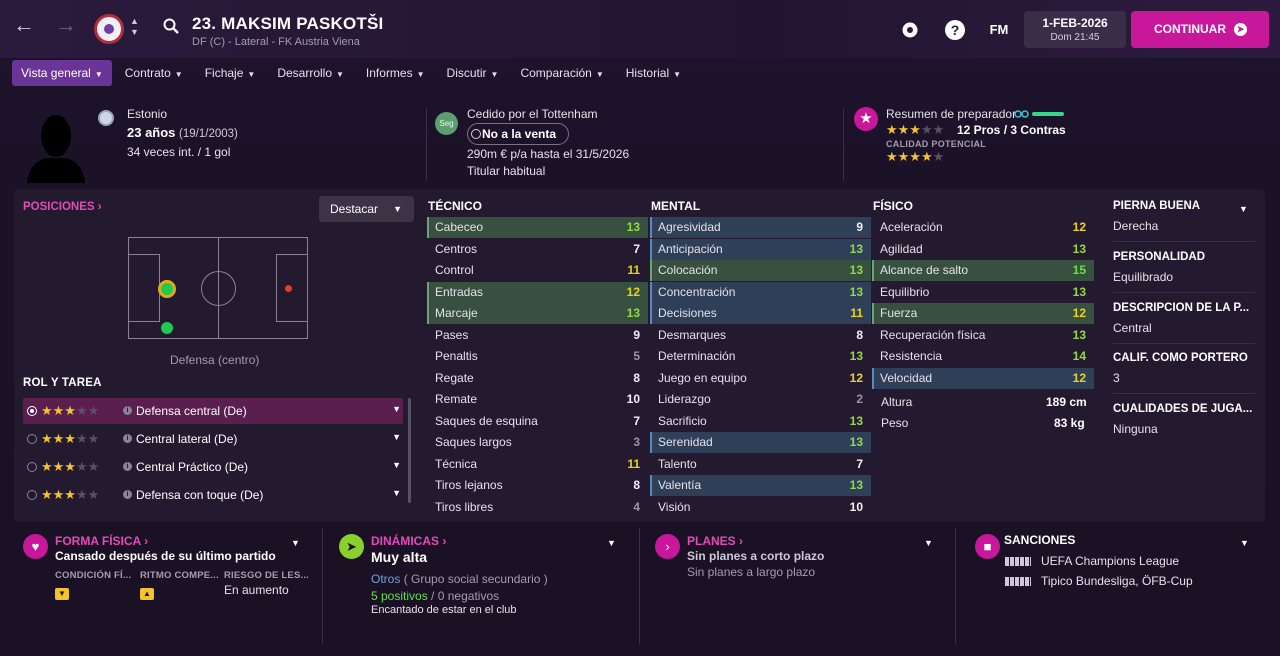 The height and width of the screenshot is (656, 1280). I want to click on attribute-row: Visión 10, so click(760, 507).